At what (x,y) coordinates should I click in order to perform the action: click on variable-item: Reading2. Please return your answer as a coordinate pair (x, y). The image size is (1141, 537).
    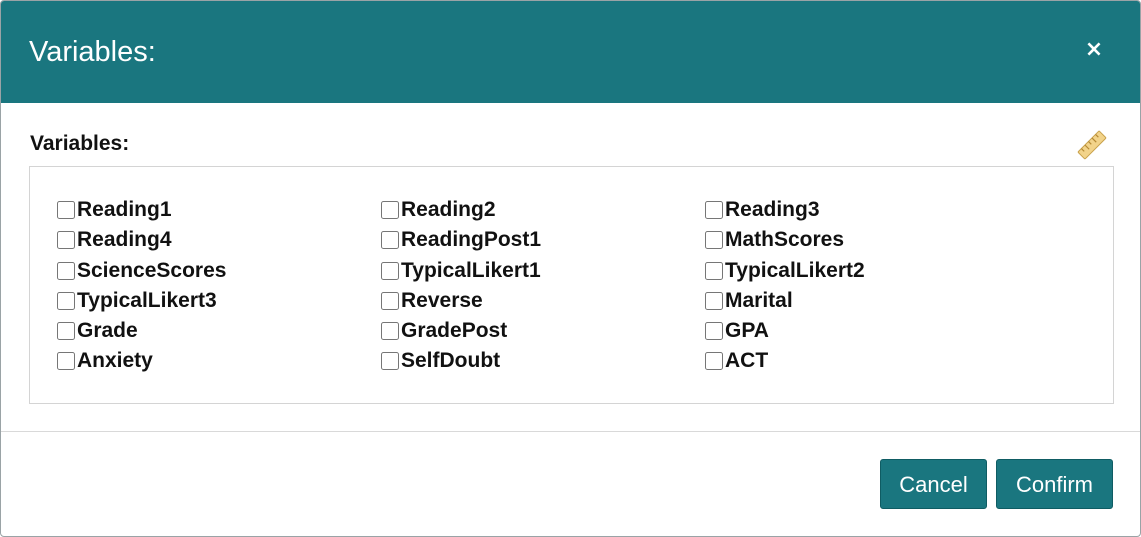
    Looking at the image, I should click on (543, 210).